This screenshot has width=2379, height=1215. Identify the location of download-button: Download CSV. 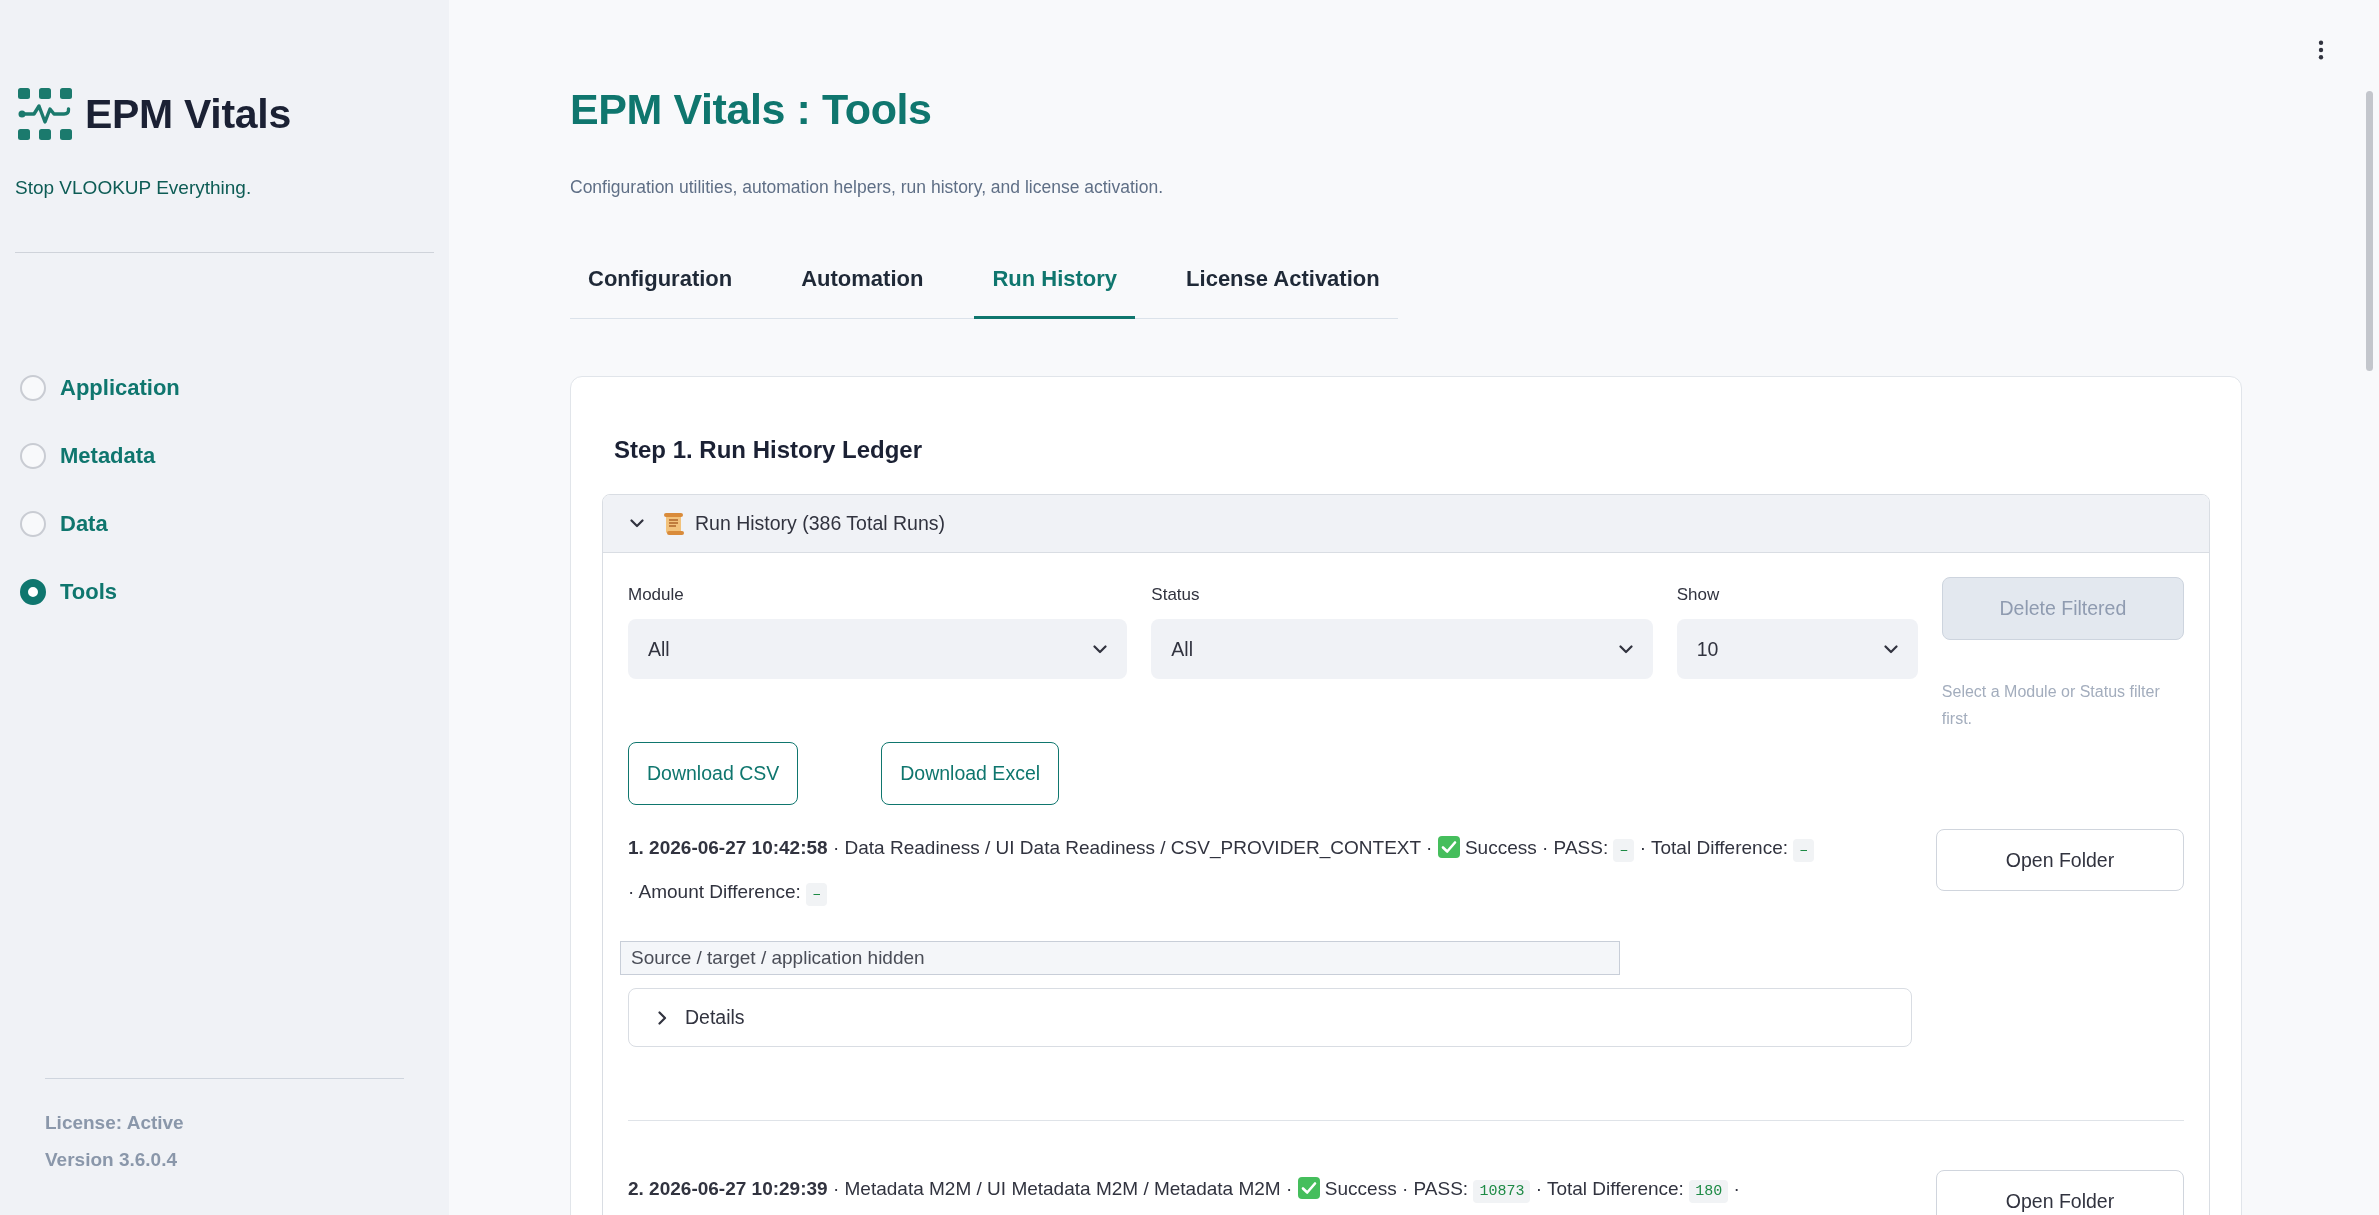
(713, 773).